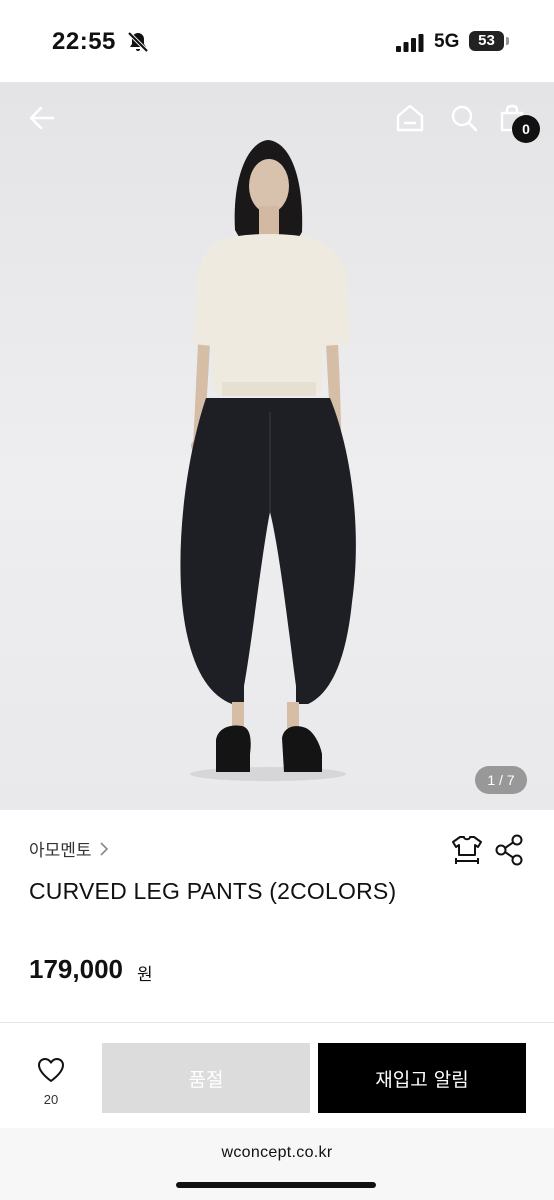  I want to click on cart-count-badge: 0, so click(526, 129).